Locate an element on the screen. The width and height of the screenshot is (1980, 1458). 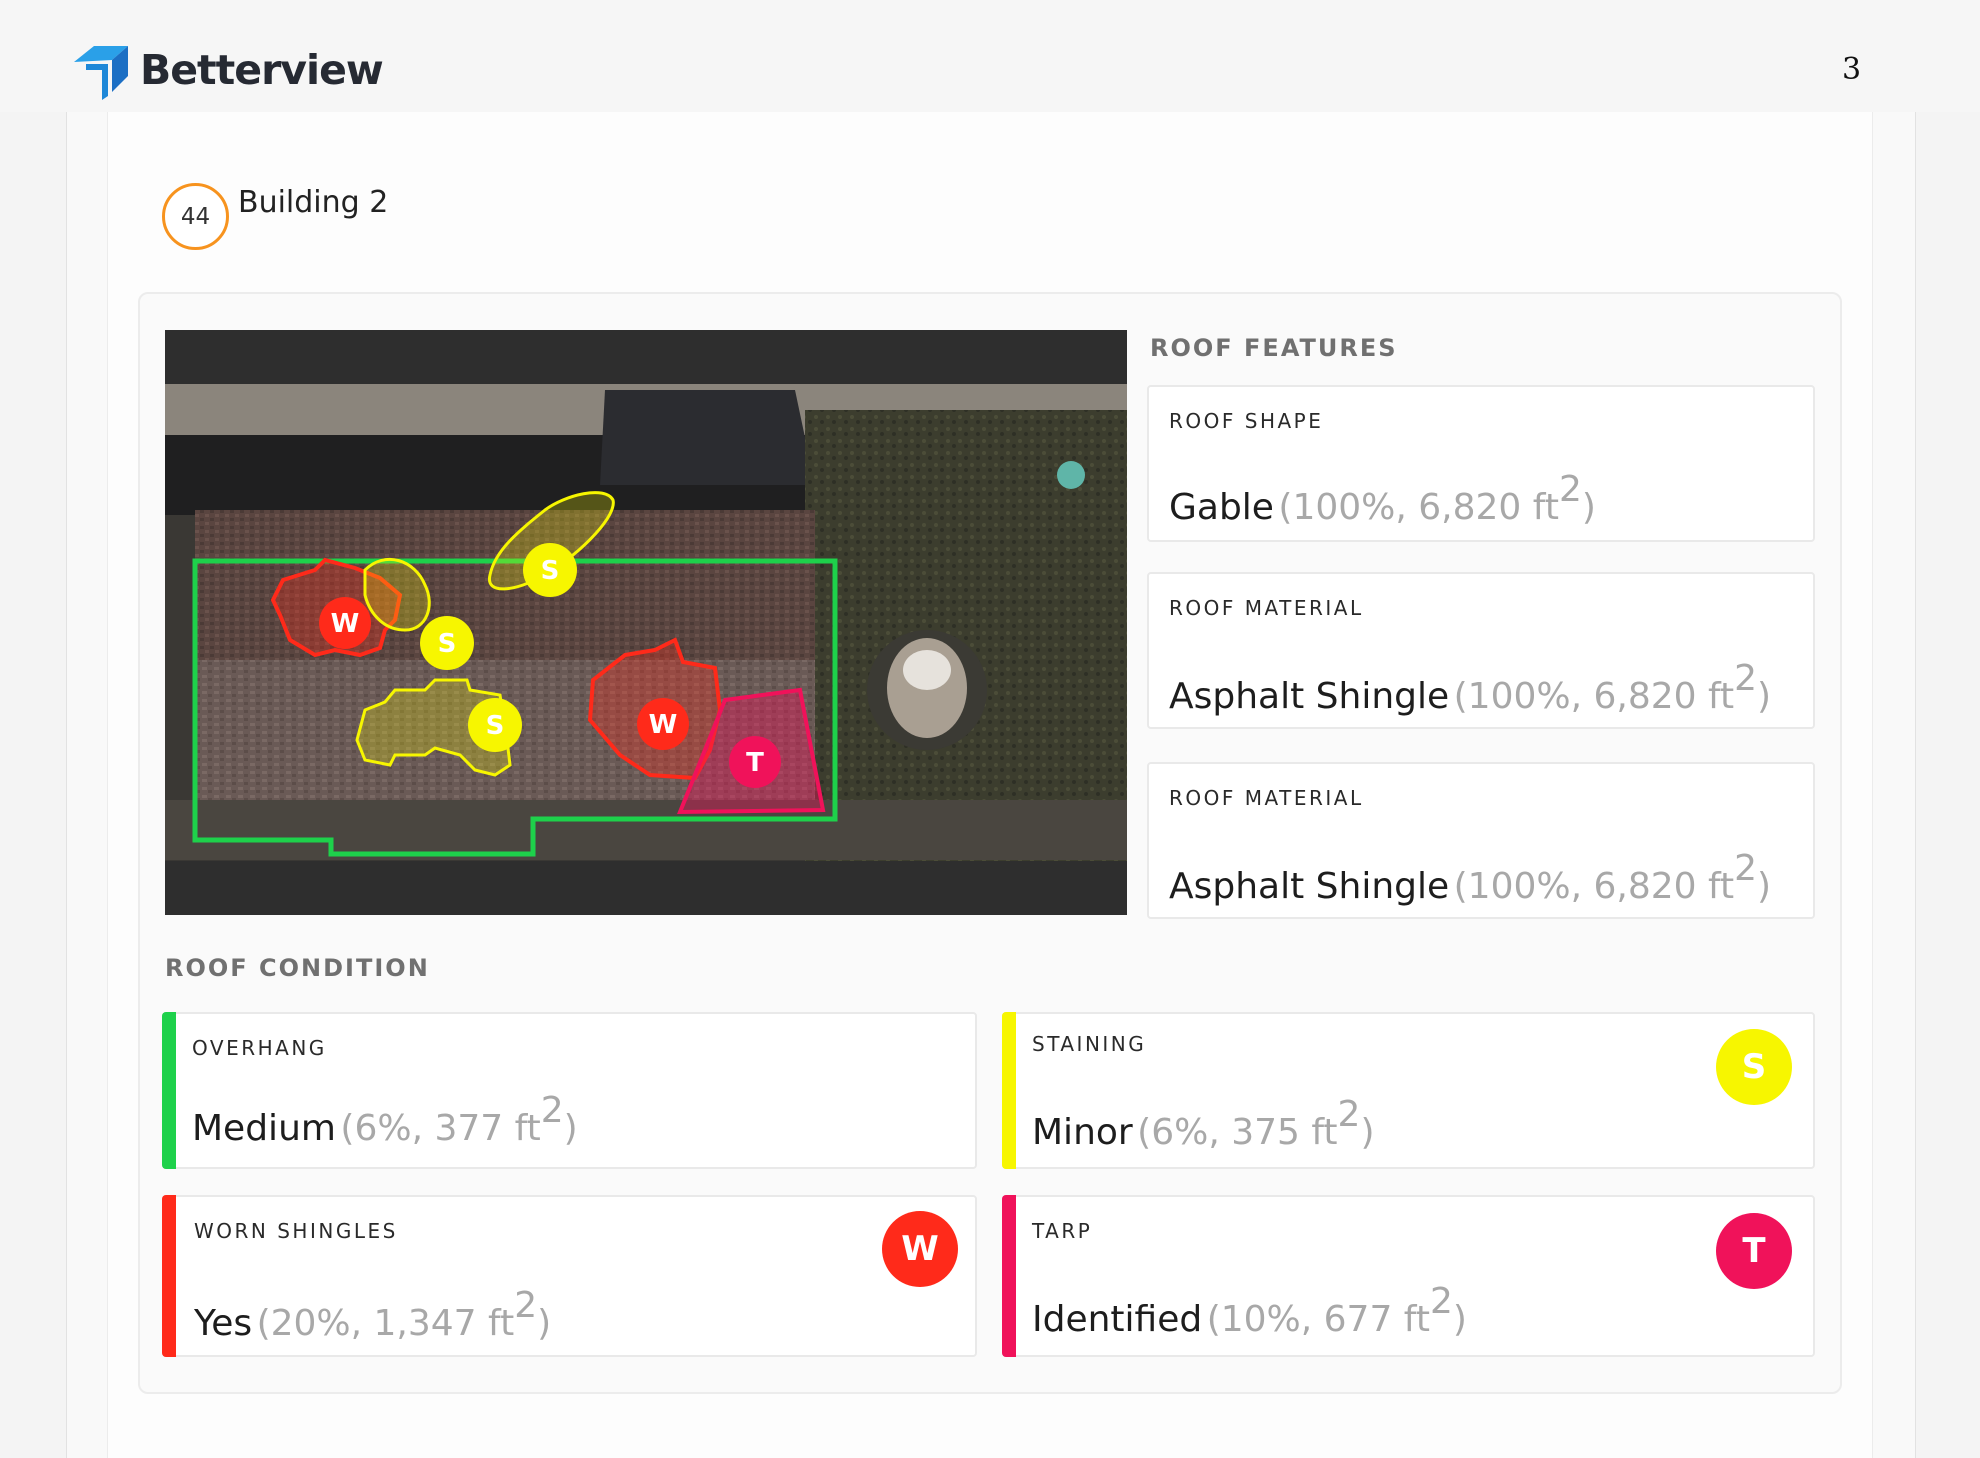
roof-shape-card: ROOF SHAPE Gable (100%, 6,820 ft2) is located at coordinates (1481, 463).